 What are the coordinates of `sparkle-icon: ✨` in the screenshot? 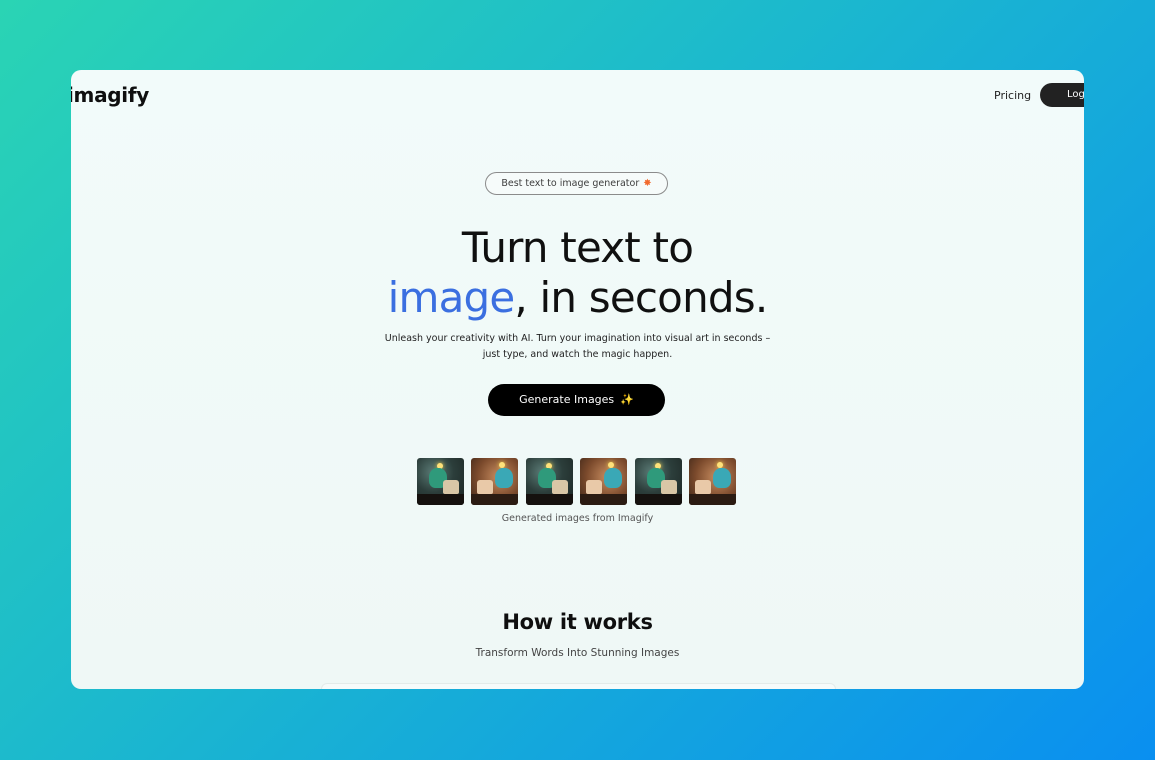 It's located at (627, 399).